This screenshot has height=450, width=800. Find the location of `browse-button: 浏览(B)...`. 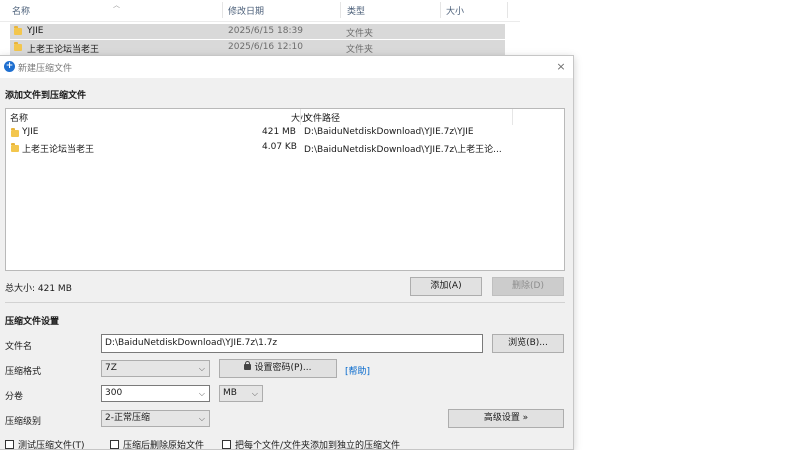

browse-button: 浏览(B)... is located at coordinates (528, 343).